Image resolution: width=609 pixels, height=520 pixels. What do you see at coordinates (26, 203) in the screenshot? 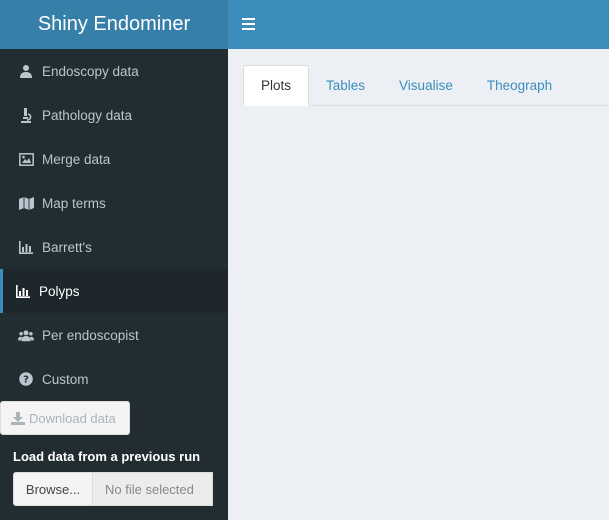
I see `map-icon` at bounding box center [26, 203].